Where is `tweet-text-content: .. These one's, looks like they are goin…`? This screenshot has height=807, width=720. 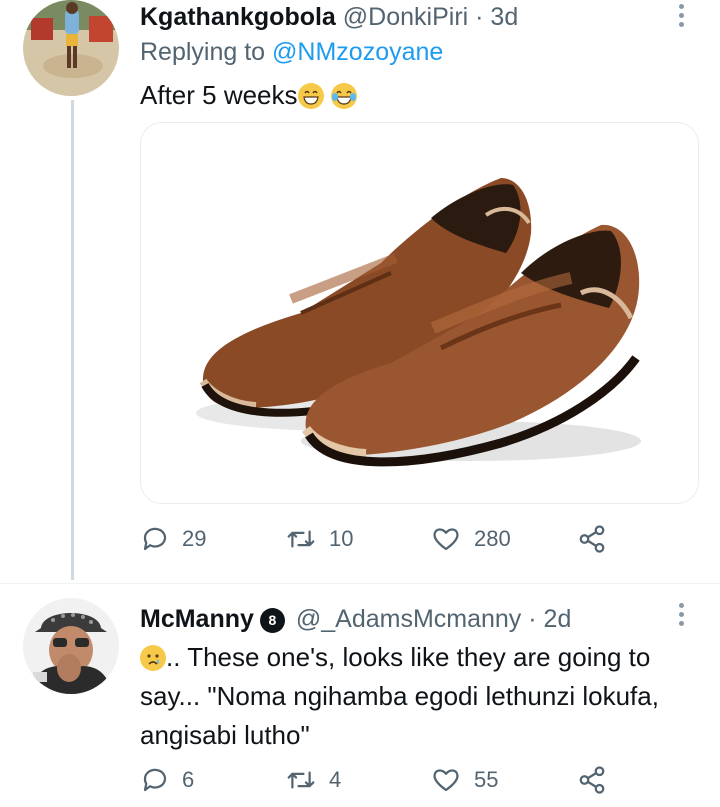 tweet-text-content: .. These one's, looks like they are goin… is located at coordinates (408, 657).